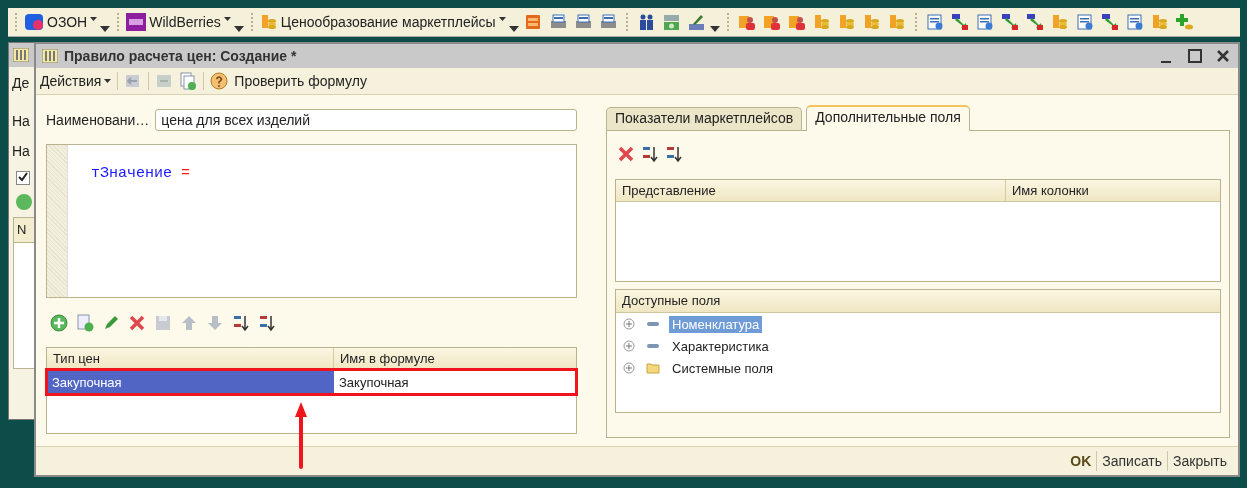  I want to click on help-icon, so click(219, 81).